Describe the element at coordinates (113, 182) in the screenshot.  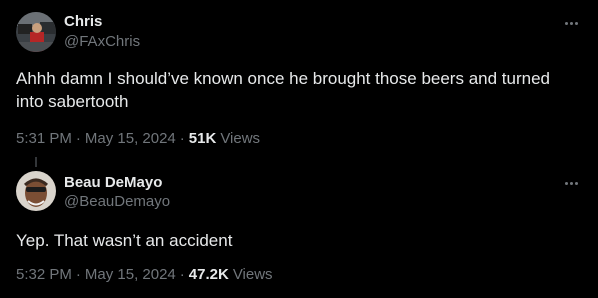
I see `author-name: Beau DeMayo` at that location.